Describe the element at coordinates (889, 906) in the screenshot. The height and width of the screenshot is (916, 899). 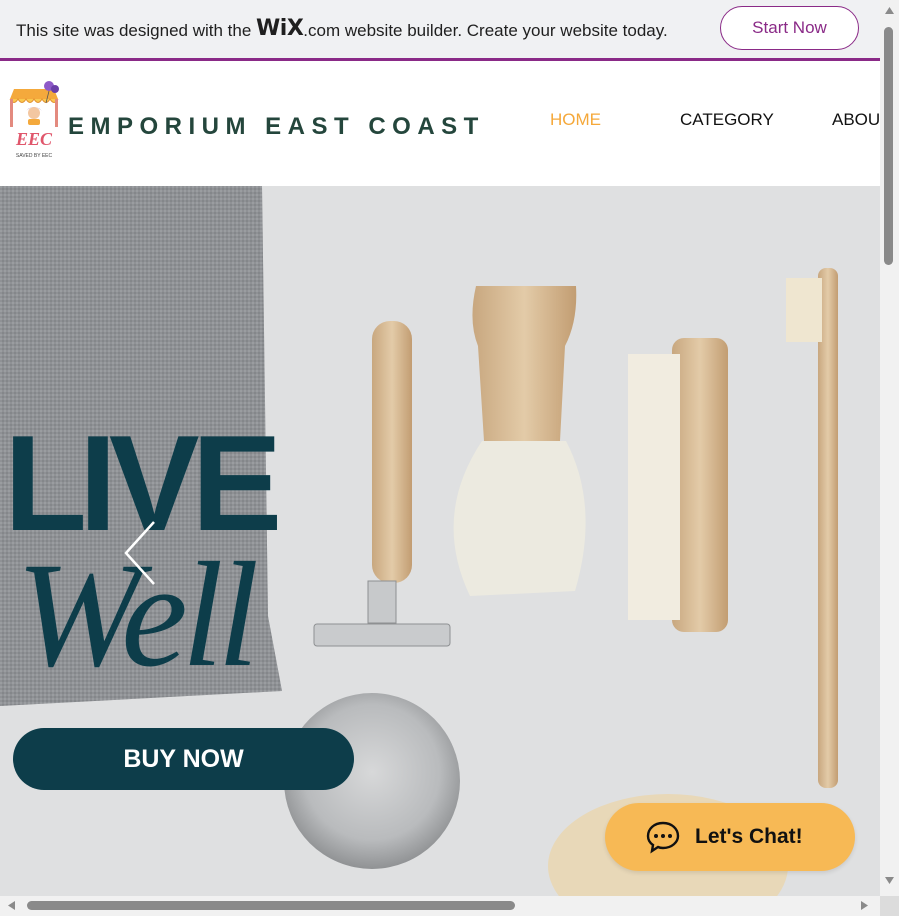
I see `scrollbar-corner` at that location.